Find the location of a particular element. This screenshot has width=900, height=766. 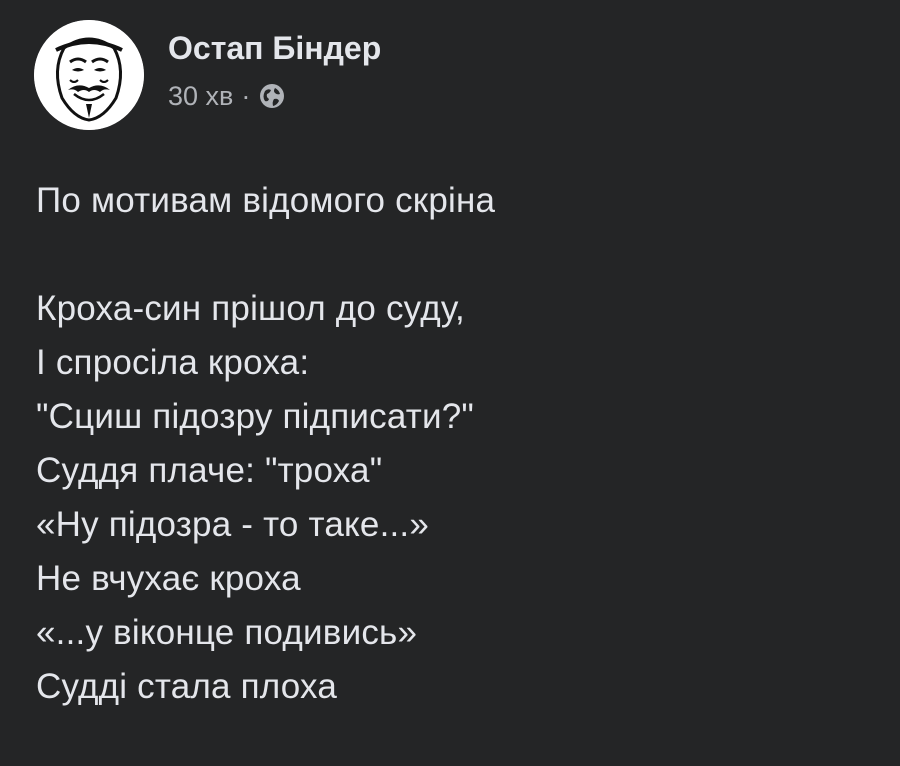

poem-line: «...у віконце подивись» is located at coordinates (227, 632).